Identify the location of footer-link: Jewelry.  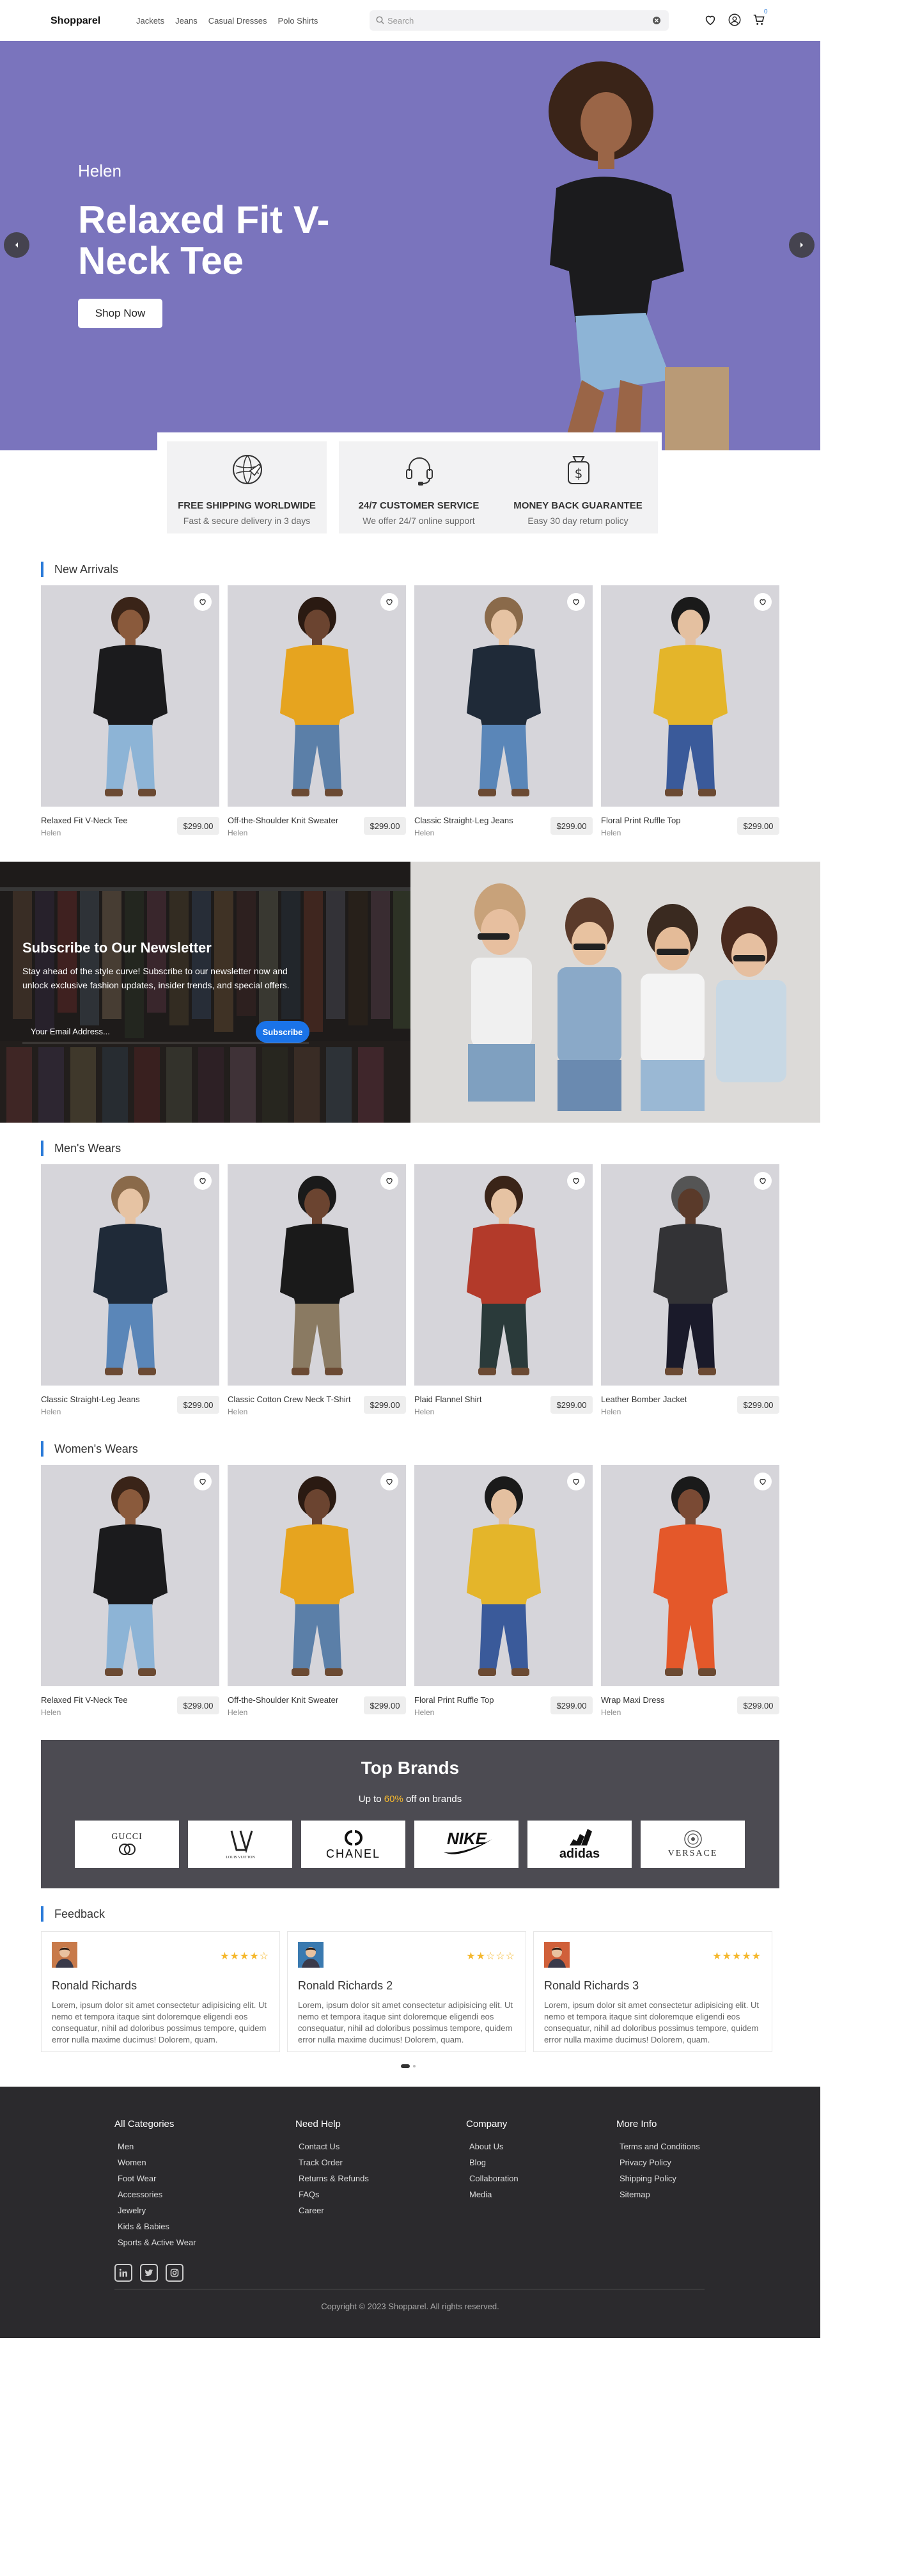
(157, 2210).